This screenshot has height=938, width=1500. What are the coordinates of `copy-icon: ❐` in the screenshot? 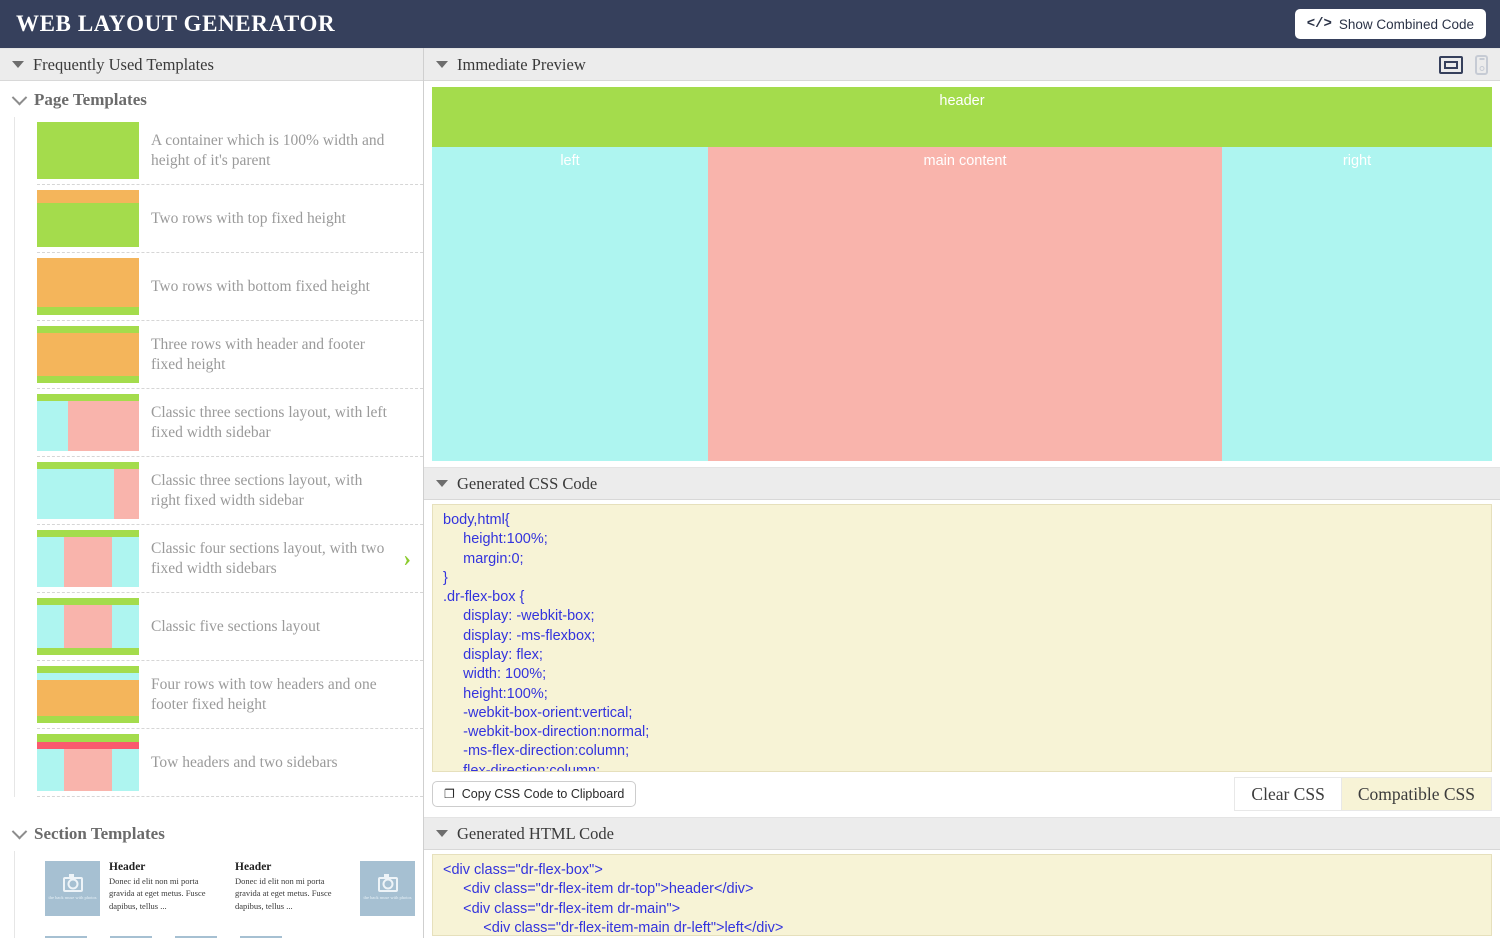 It's located at (449, 794).